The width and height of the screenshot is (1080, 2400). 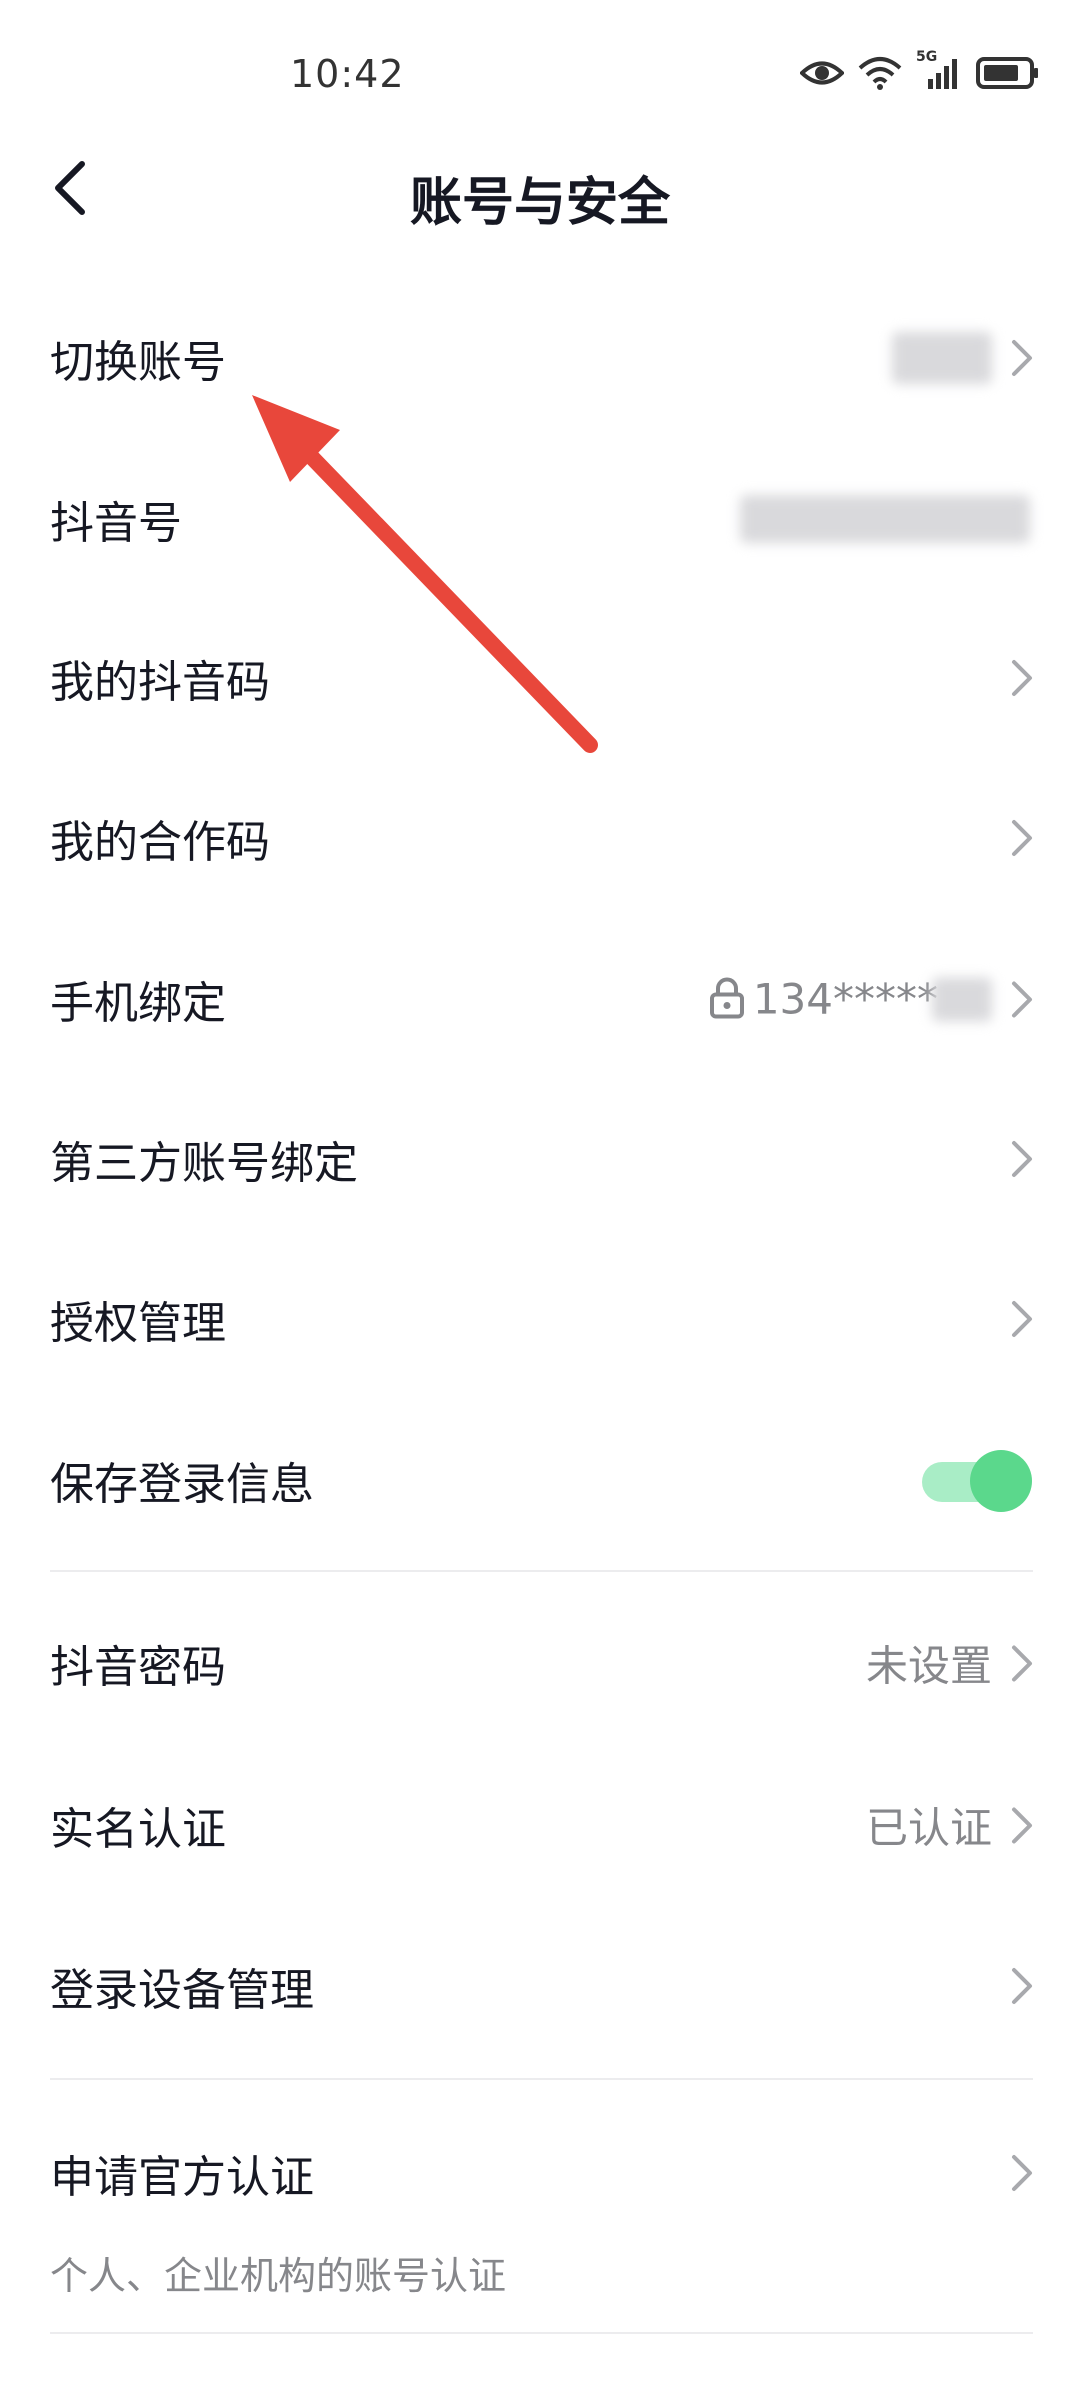 I want to click on status-time: 10:42, so click(x=347, y=74).